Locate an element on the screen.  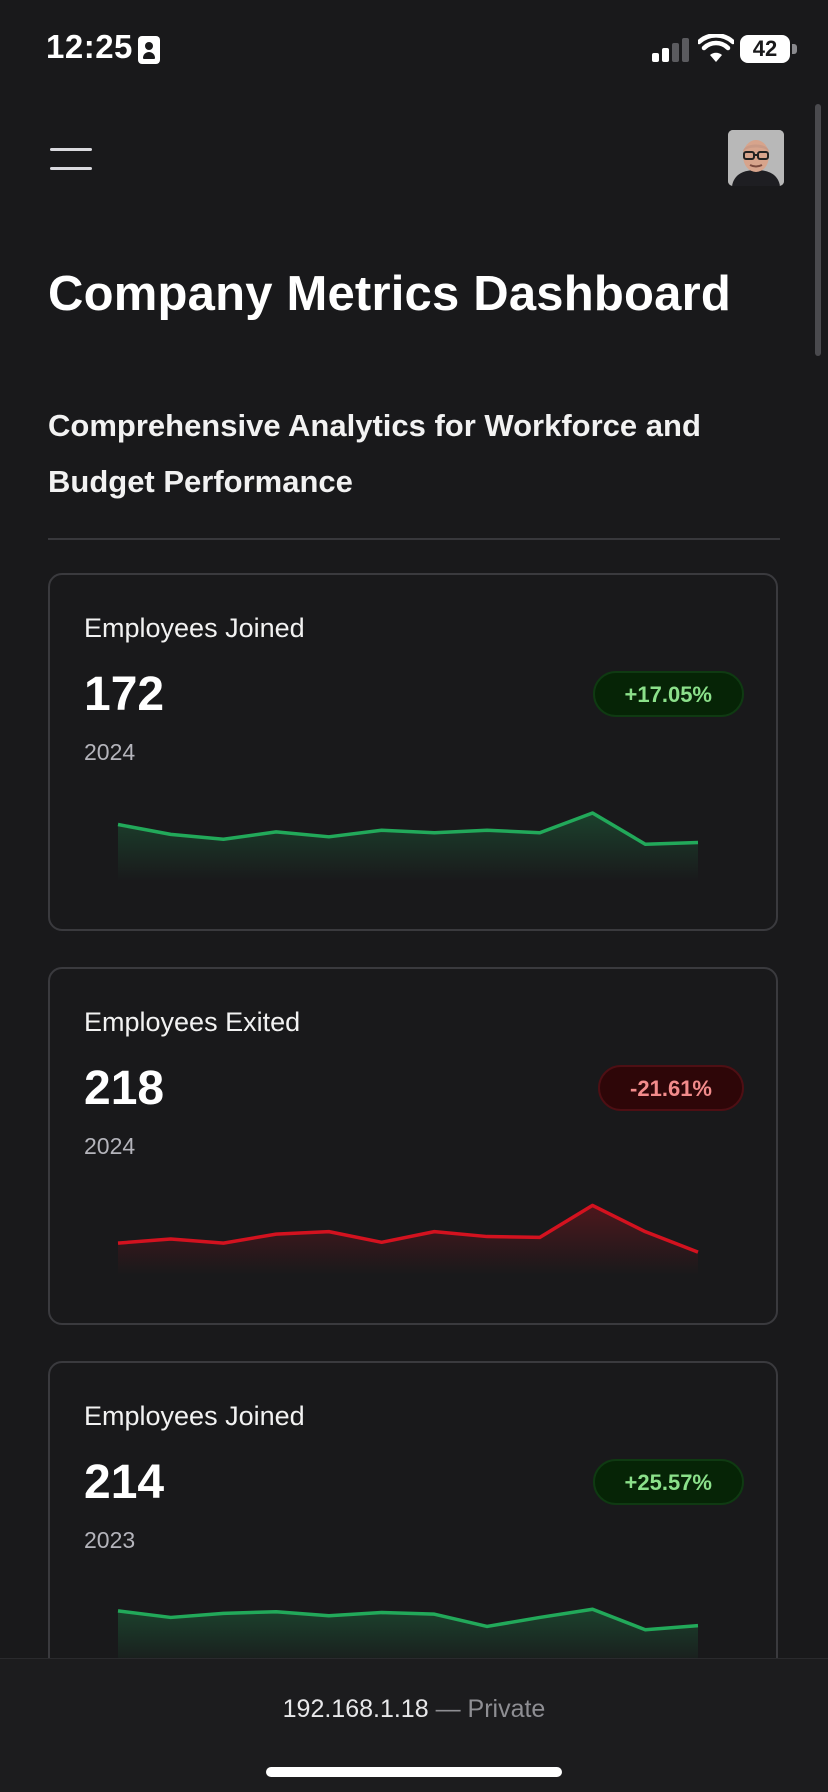
wifi-icon is located at coordinates (716, 48).